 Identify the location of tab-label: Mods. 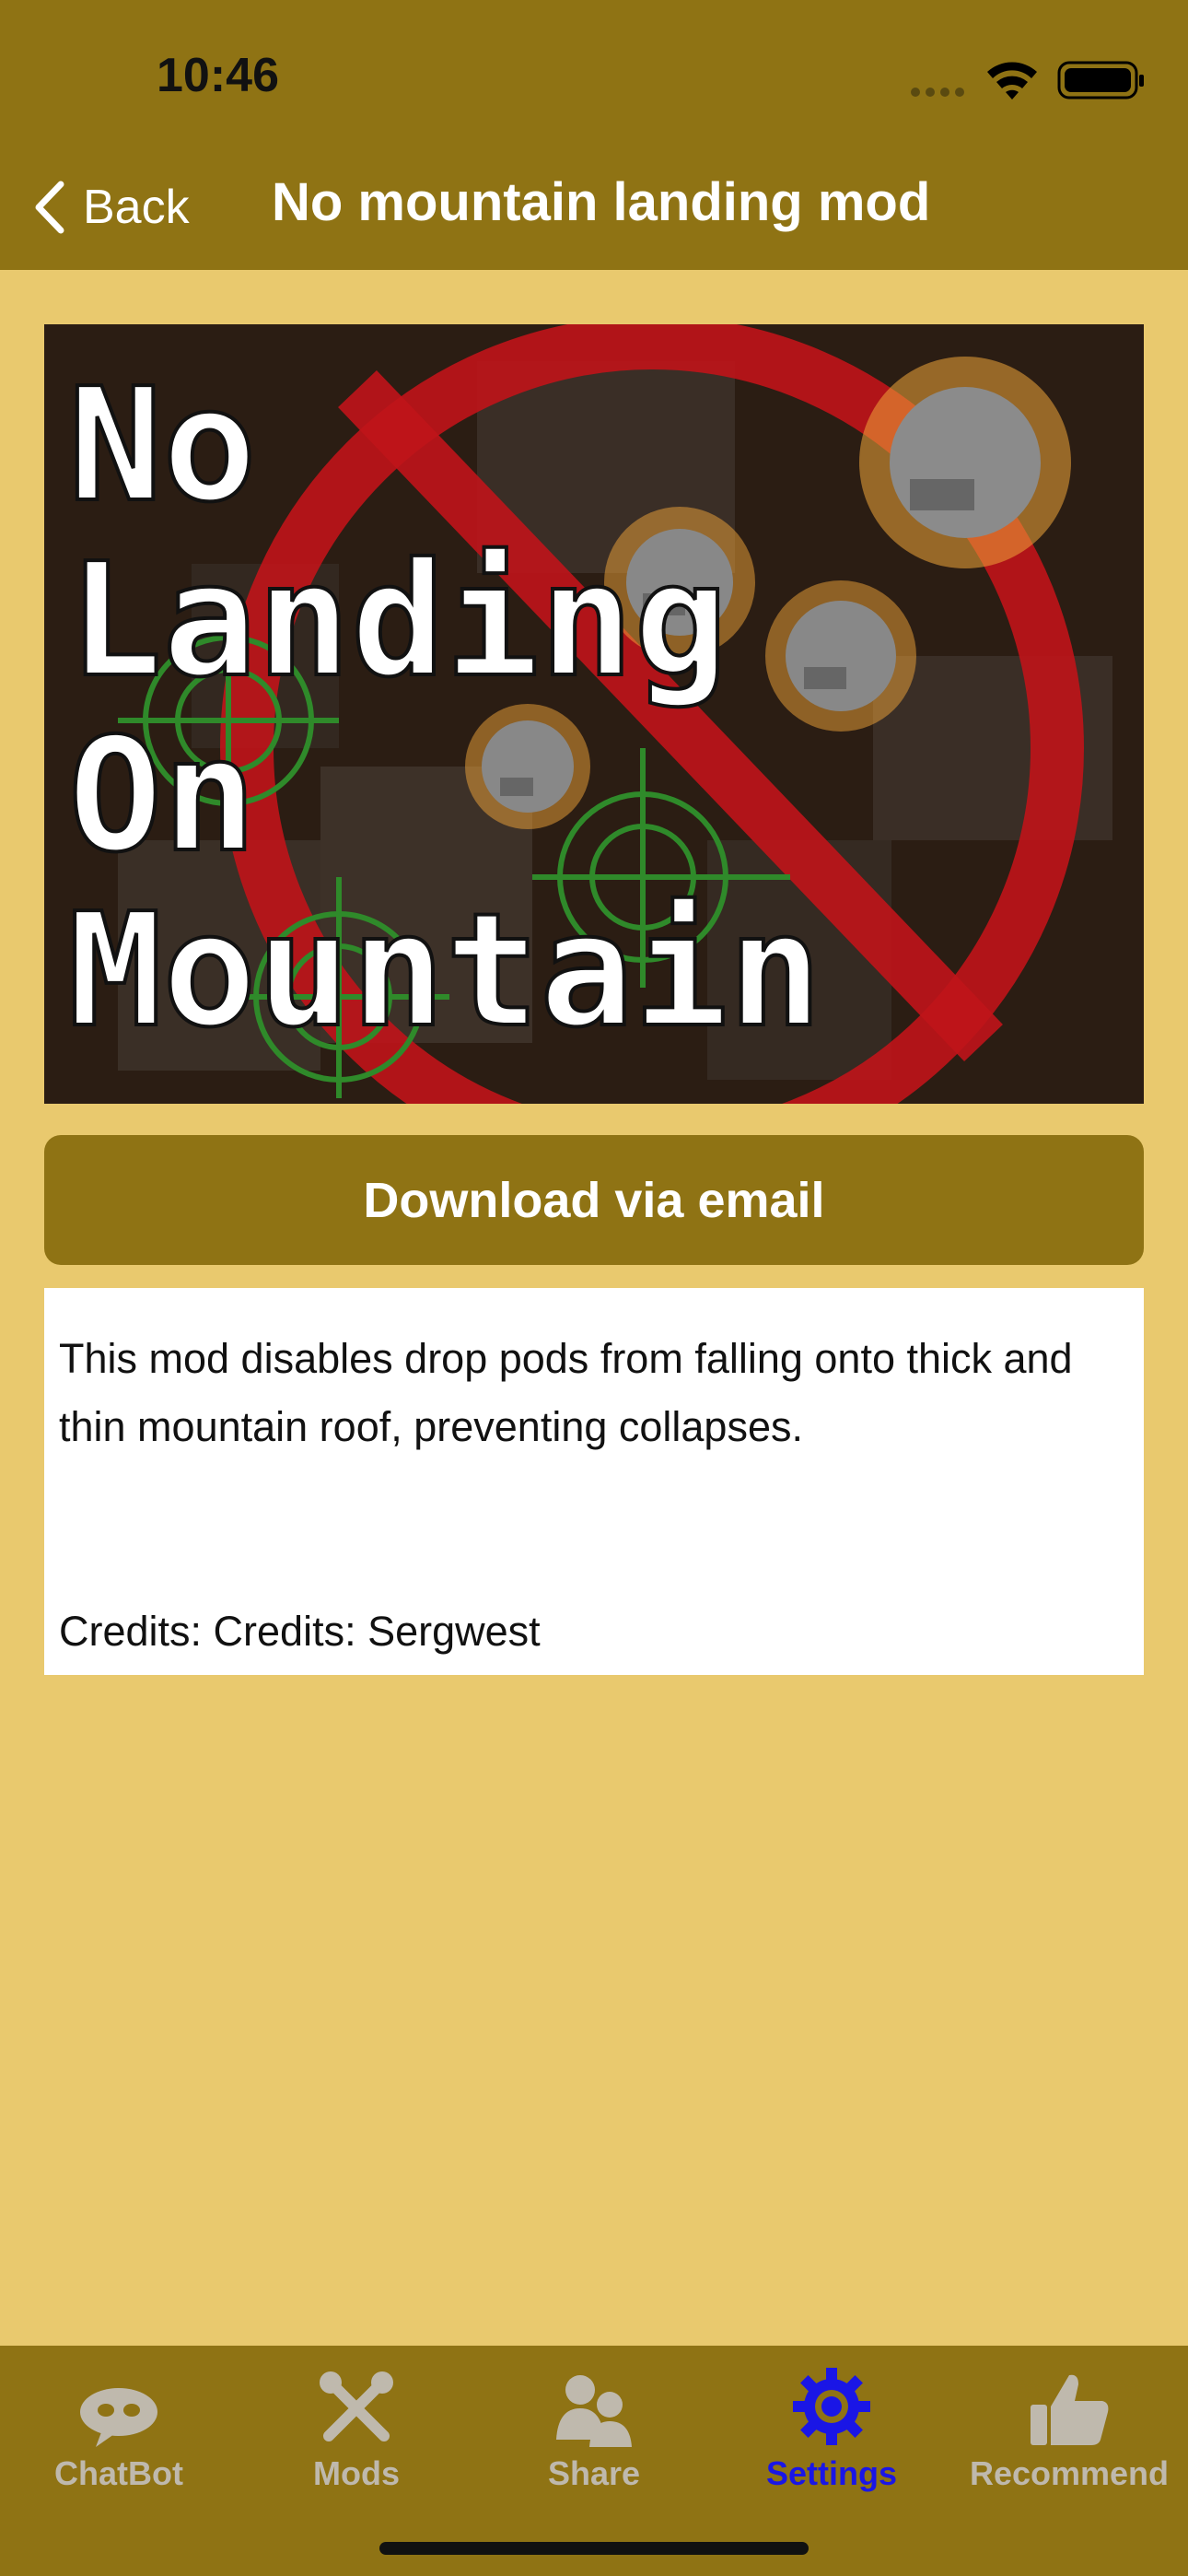
(356, 2473).